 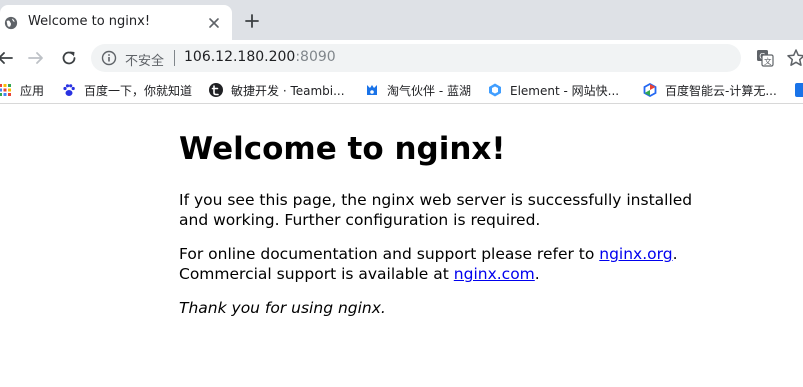 I want to click on overflow-bookmark-icon, so click(x=799, y=90).